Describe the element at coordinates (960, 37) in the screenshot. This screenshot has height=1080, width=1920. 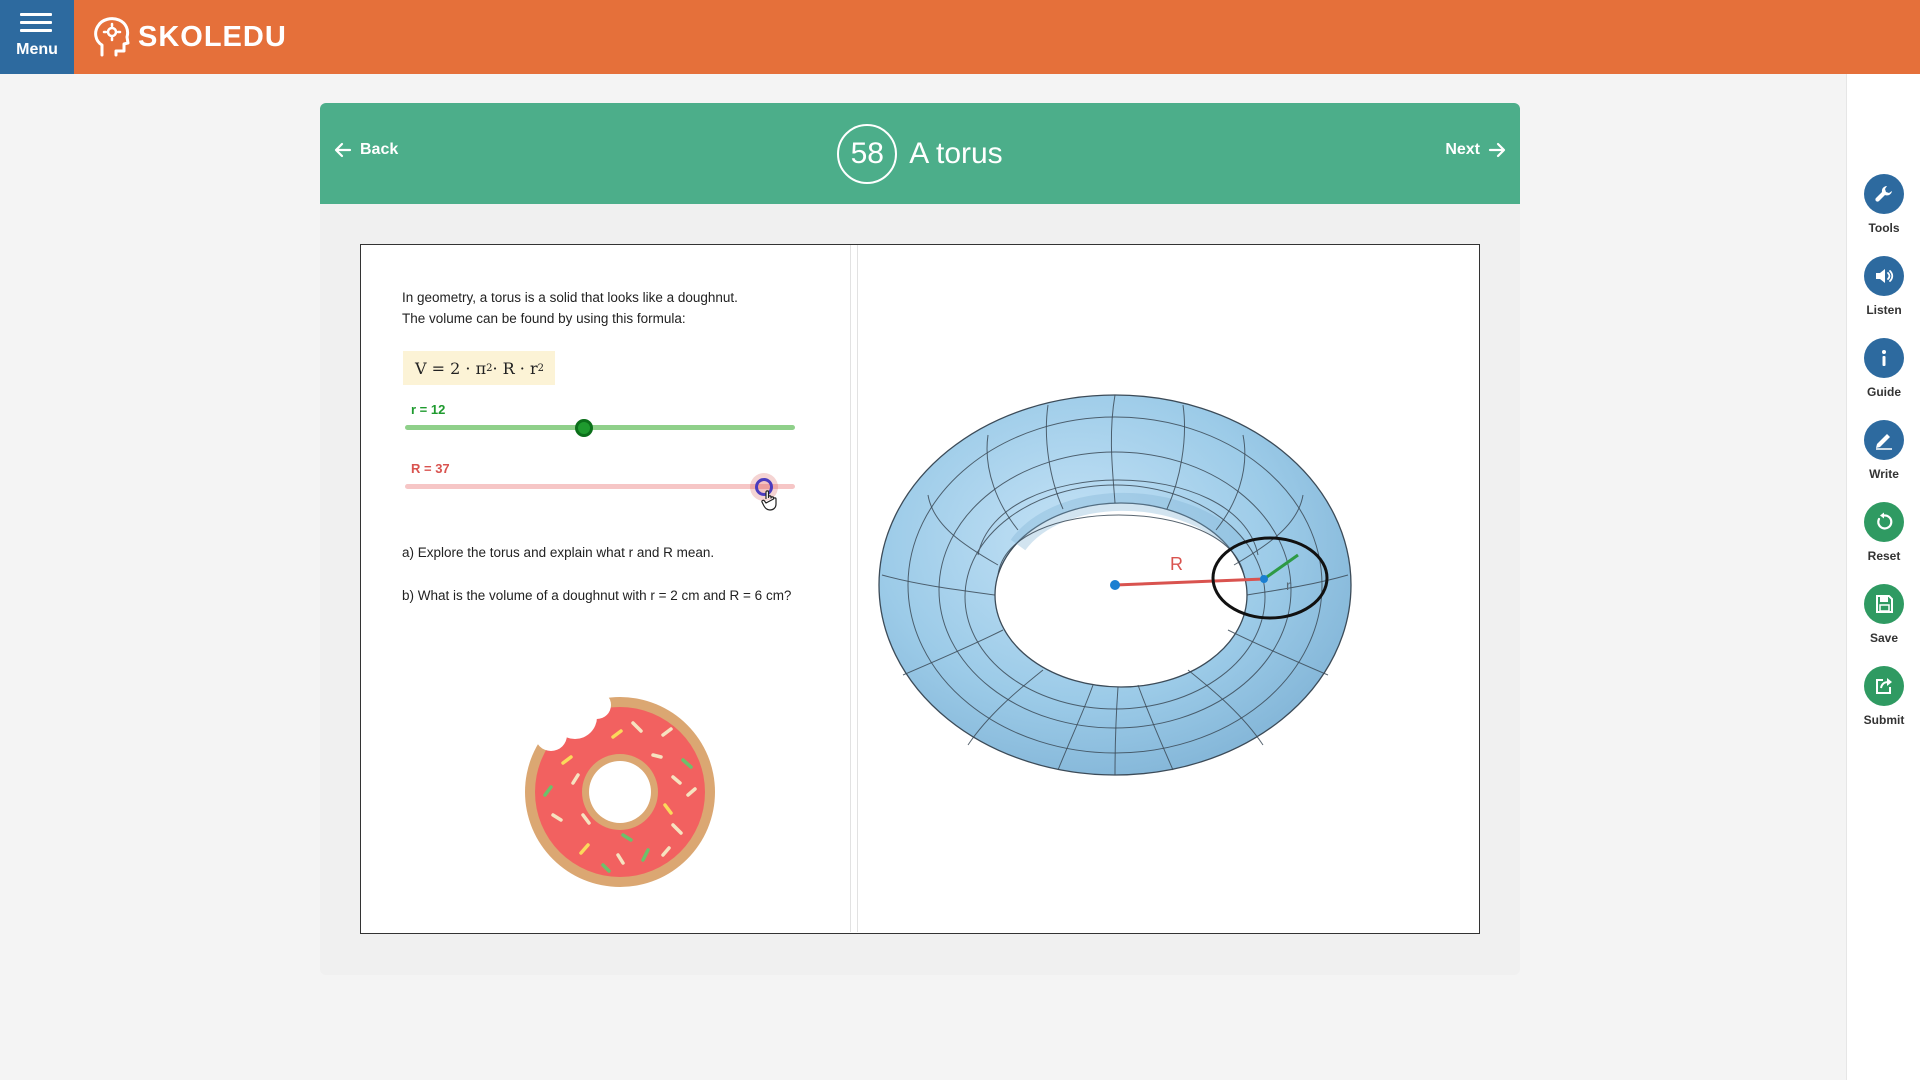
I see `top-bar: Menu SKOLEDU` at that location.